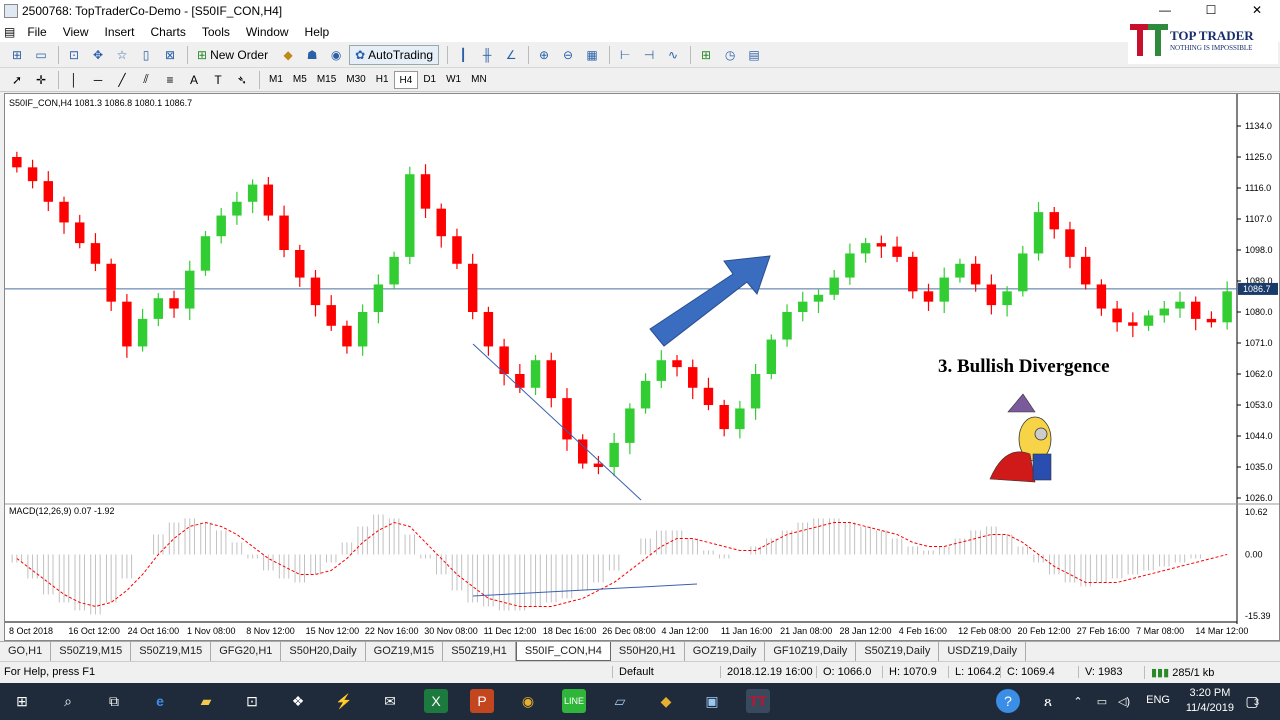 Image resolution: width=1280 pixels, height=720 pixels. Describe the element at coordinates (898, 651) in the screenshot. I see `chart-tab: S50Z19,Daily` at that location.